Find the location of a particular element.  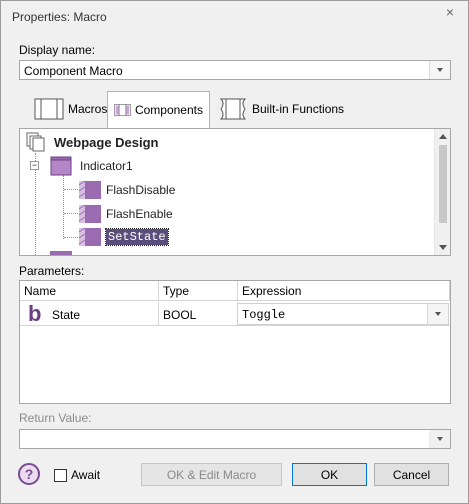

display-name-label: Display name: is located at coordinates (57, 50).